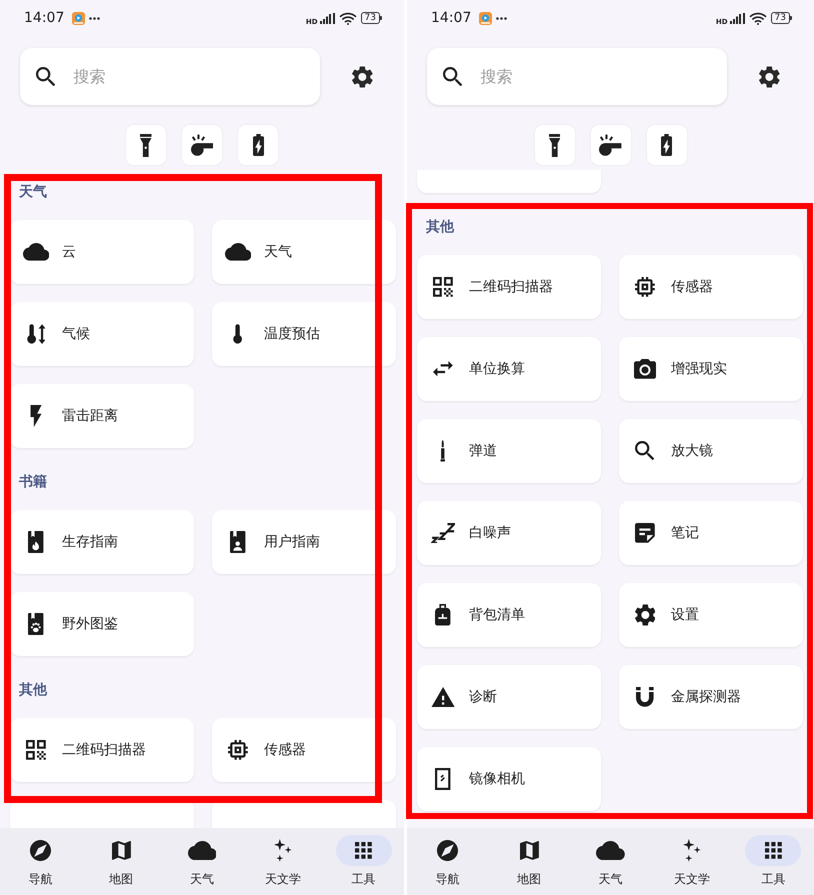 Image resolution: width=814 pixels, height=895 pixels. Describe the element at coordinates (509, 615) in the screenshot. I see `tool-card: 背包清单` at that location.